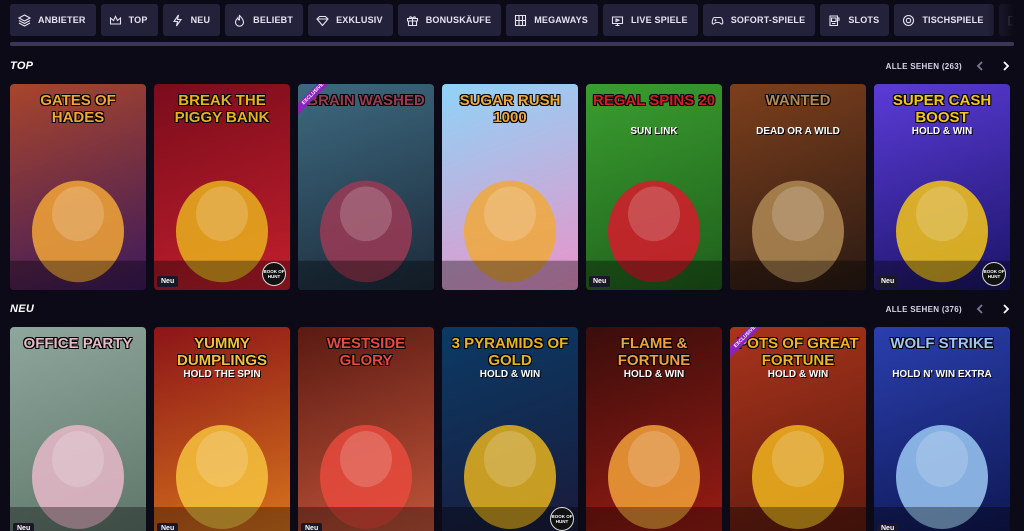 The height and width of the screenshot is (531, 1024). What do you see at coordinates (222, 109) in the screenshot?
I see `game-title: BREAK the PIGGY BANK` at bounding box center [222, 109].